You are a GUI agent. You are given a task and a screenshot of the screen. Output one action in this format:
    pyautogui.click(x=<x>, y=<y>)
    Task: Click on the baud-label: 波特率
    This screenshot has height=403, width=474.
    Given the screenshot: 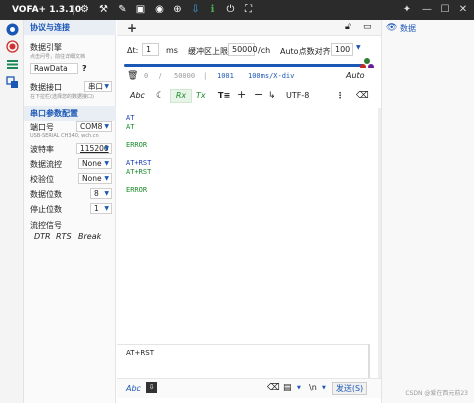 What is the action you would take?
    pyautogui.click(x=42, y=149)
    